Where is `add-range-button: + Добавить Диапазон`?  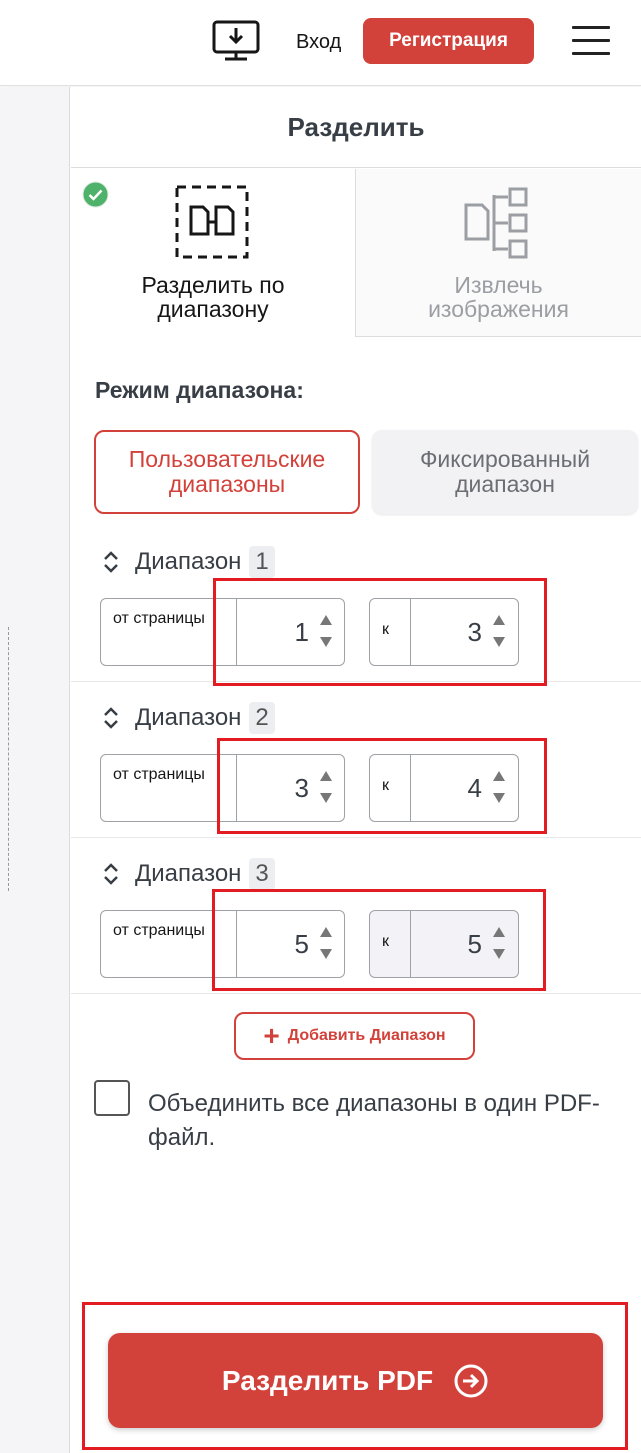
add-range-button: + Добавить Диапазон is located at coordinates (354, 1036).